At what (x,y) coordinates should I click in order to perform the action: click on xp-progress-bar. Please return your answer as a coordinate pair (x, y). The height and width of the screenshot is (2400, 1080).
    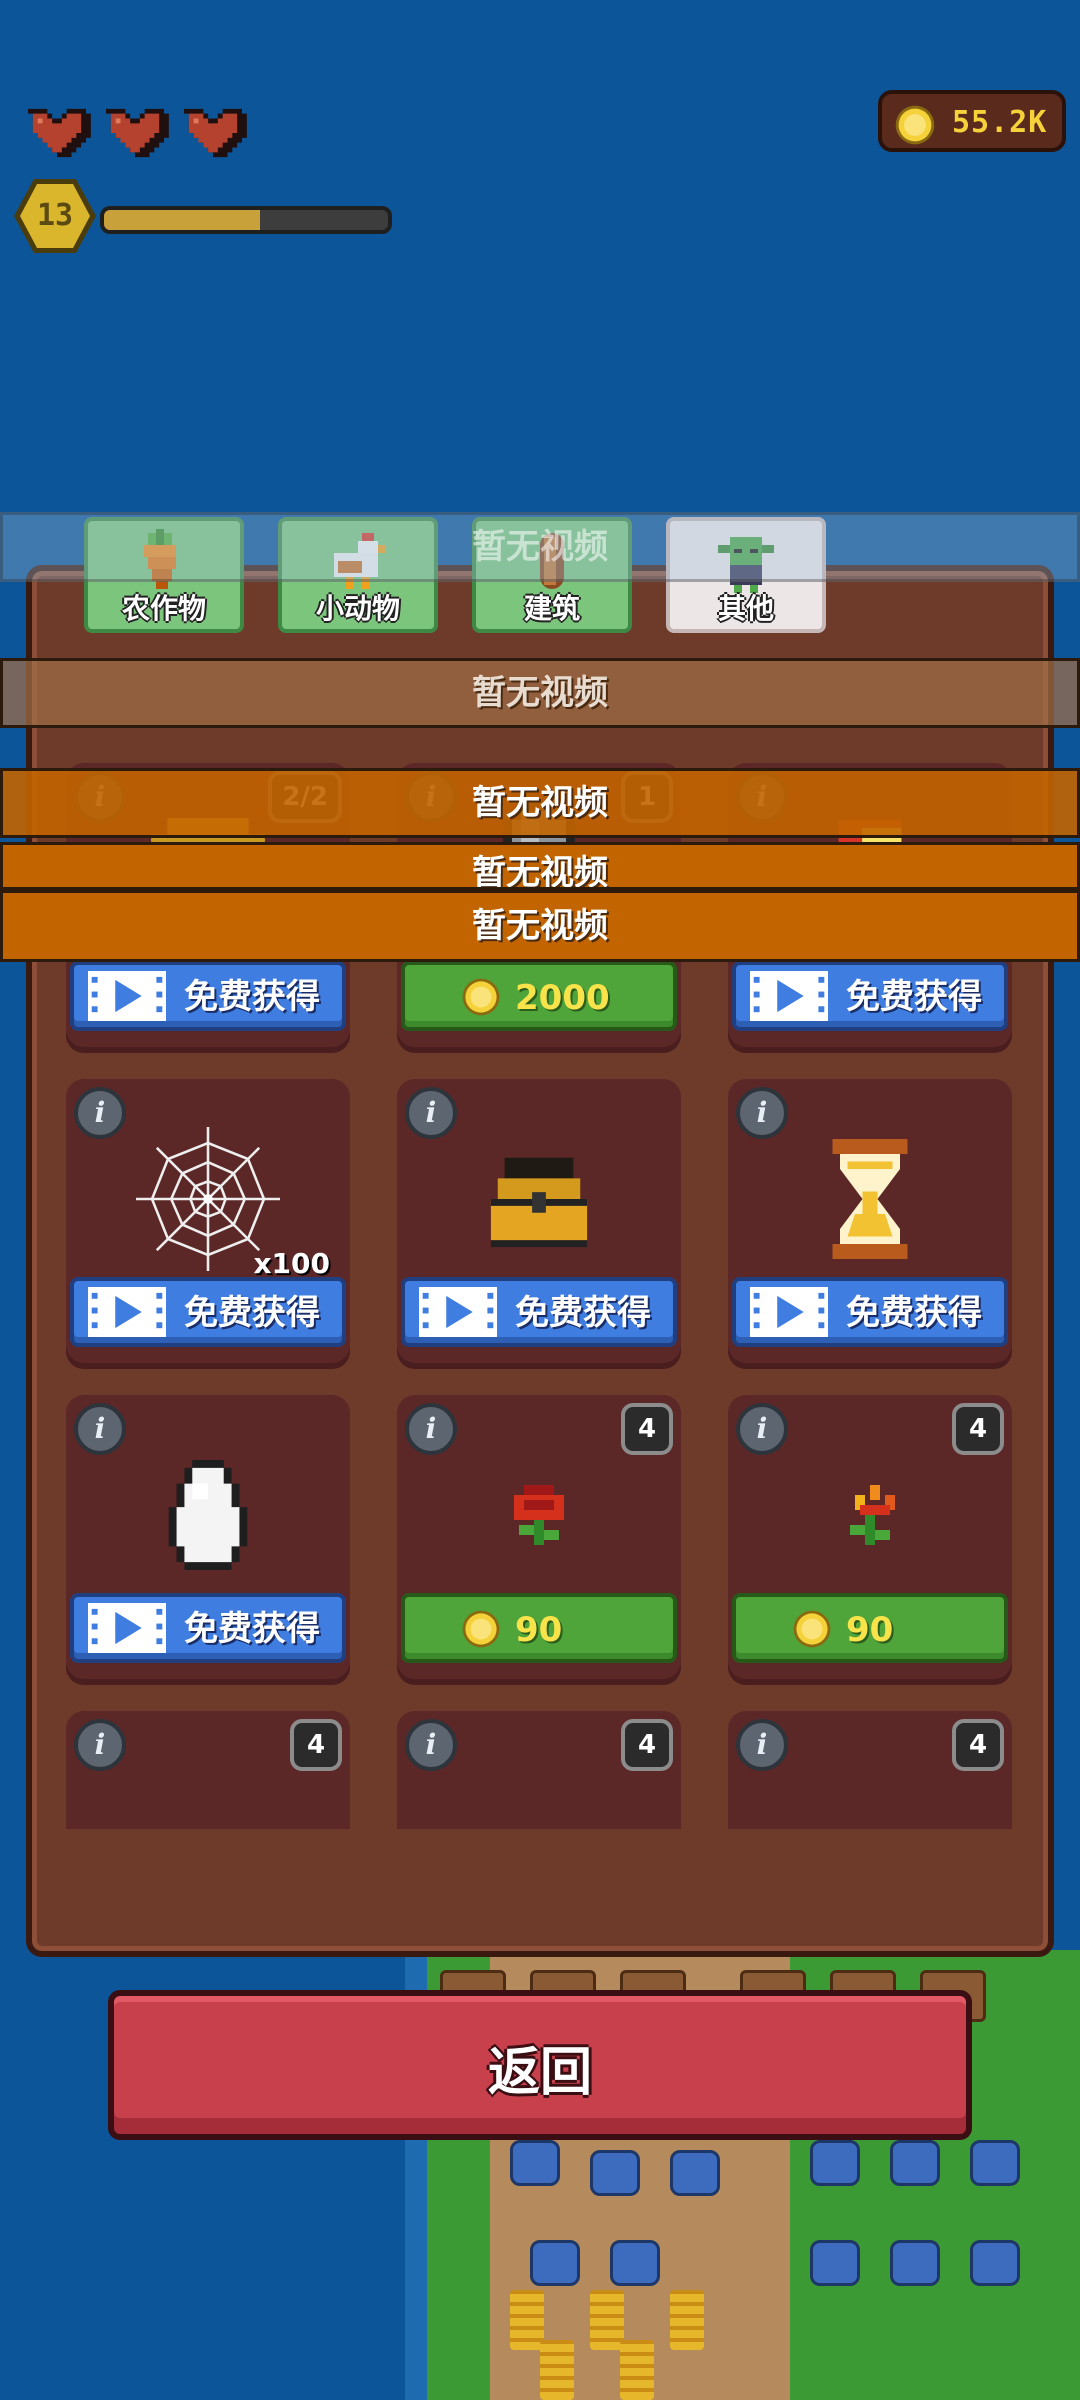
    Looking at the image, I should click on (246, 220).